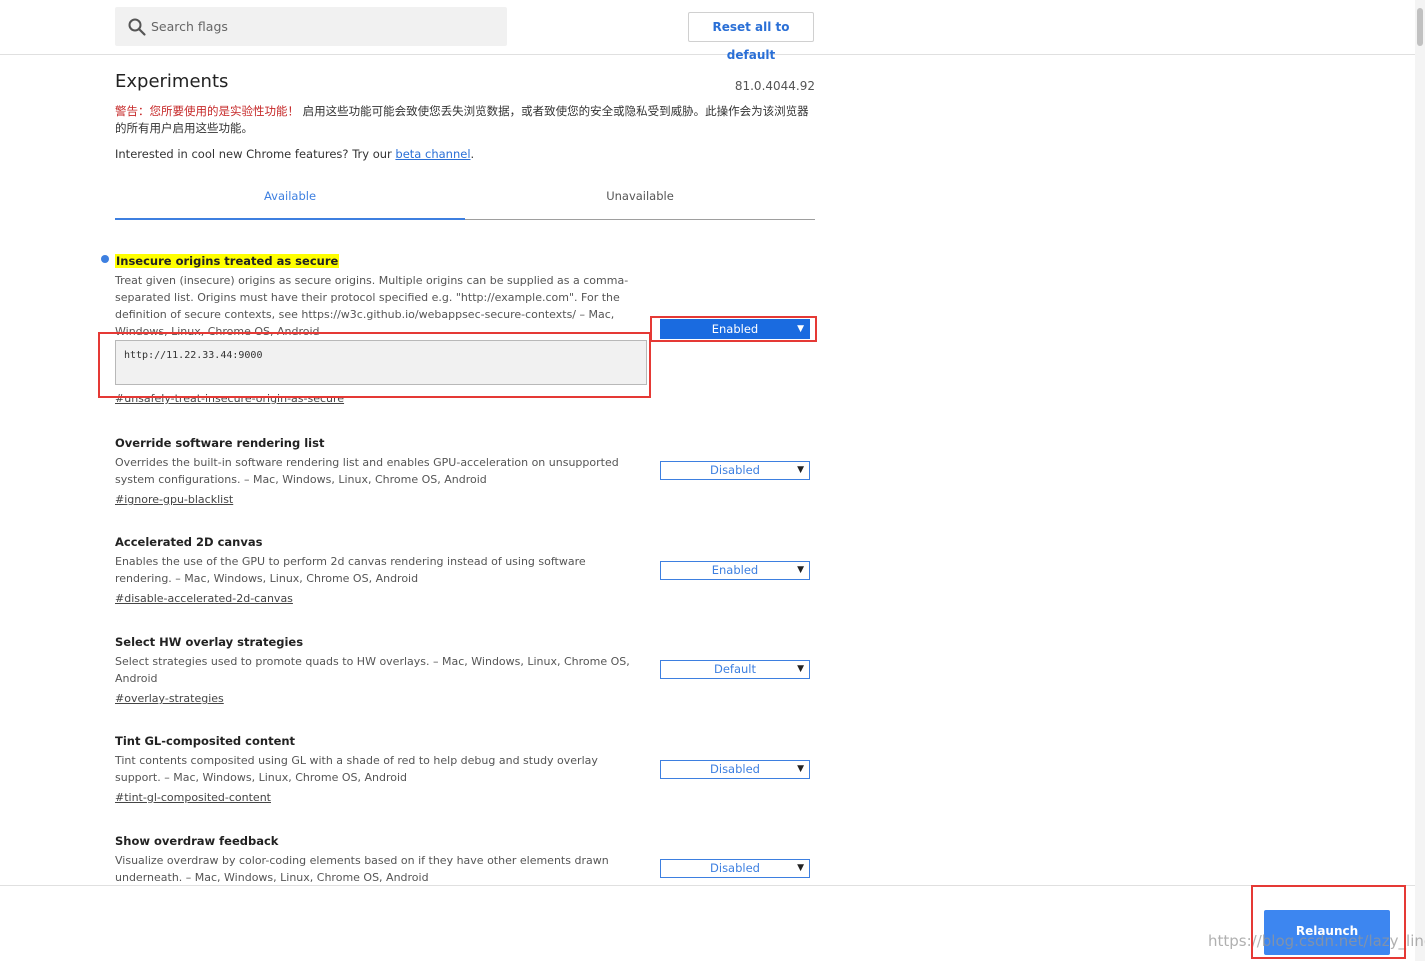  What do you see at coordinates (204, 598) in the screenshot?
I see `flag-link: #disable-accelerated-2d-canvas` at bounding box center [204, 598].